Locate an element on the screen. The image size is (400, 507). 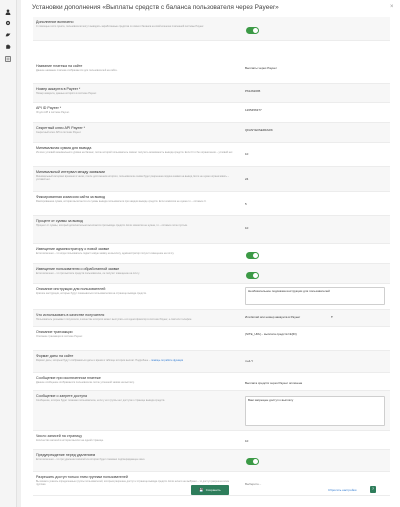
setting-label: Секретный ключ API Payeer * is located at coordinates (61, 128).